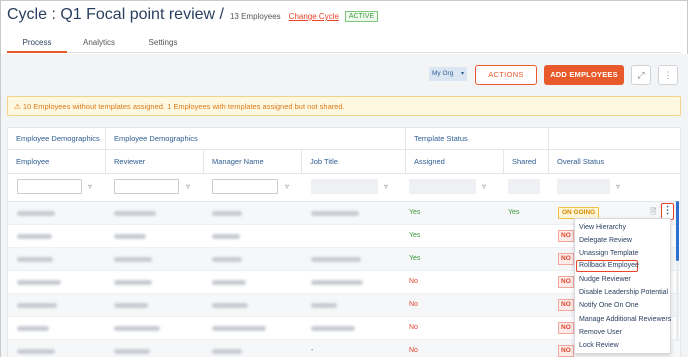 This screenshot has height=357, width=688. Describe the element at coordinates (583, 186) in the screenshot. I see `status-filter-input` at that location.